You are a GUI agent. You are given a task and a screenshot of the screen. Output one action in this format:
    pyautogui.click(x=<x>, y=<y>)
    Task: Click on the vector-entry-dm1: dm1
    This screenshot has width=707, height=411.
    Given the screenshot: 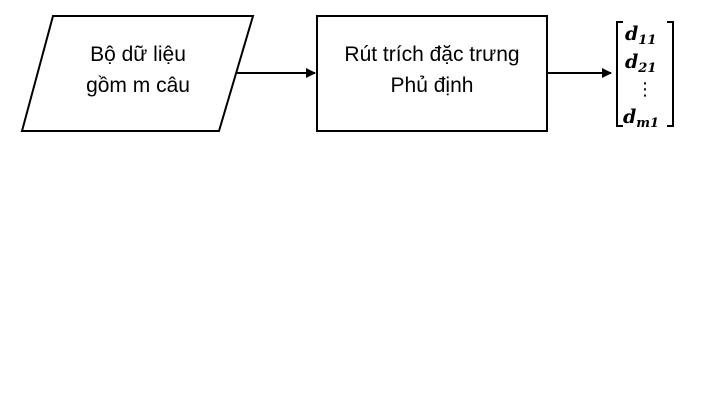 What is the action you would take?
    pyautogui.click(x=641, y=118)
    